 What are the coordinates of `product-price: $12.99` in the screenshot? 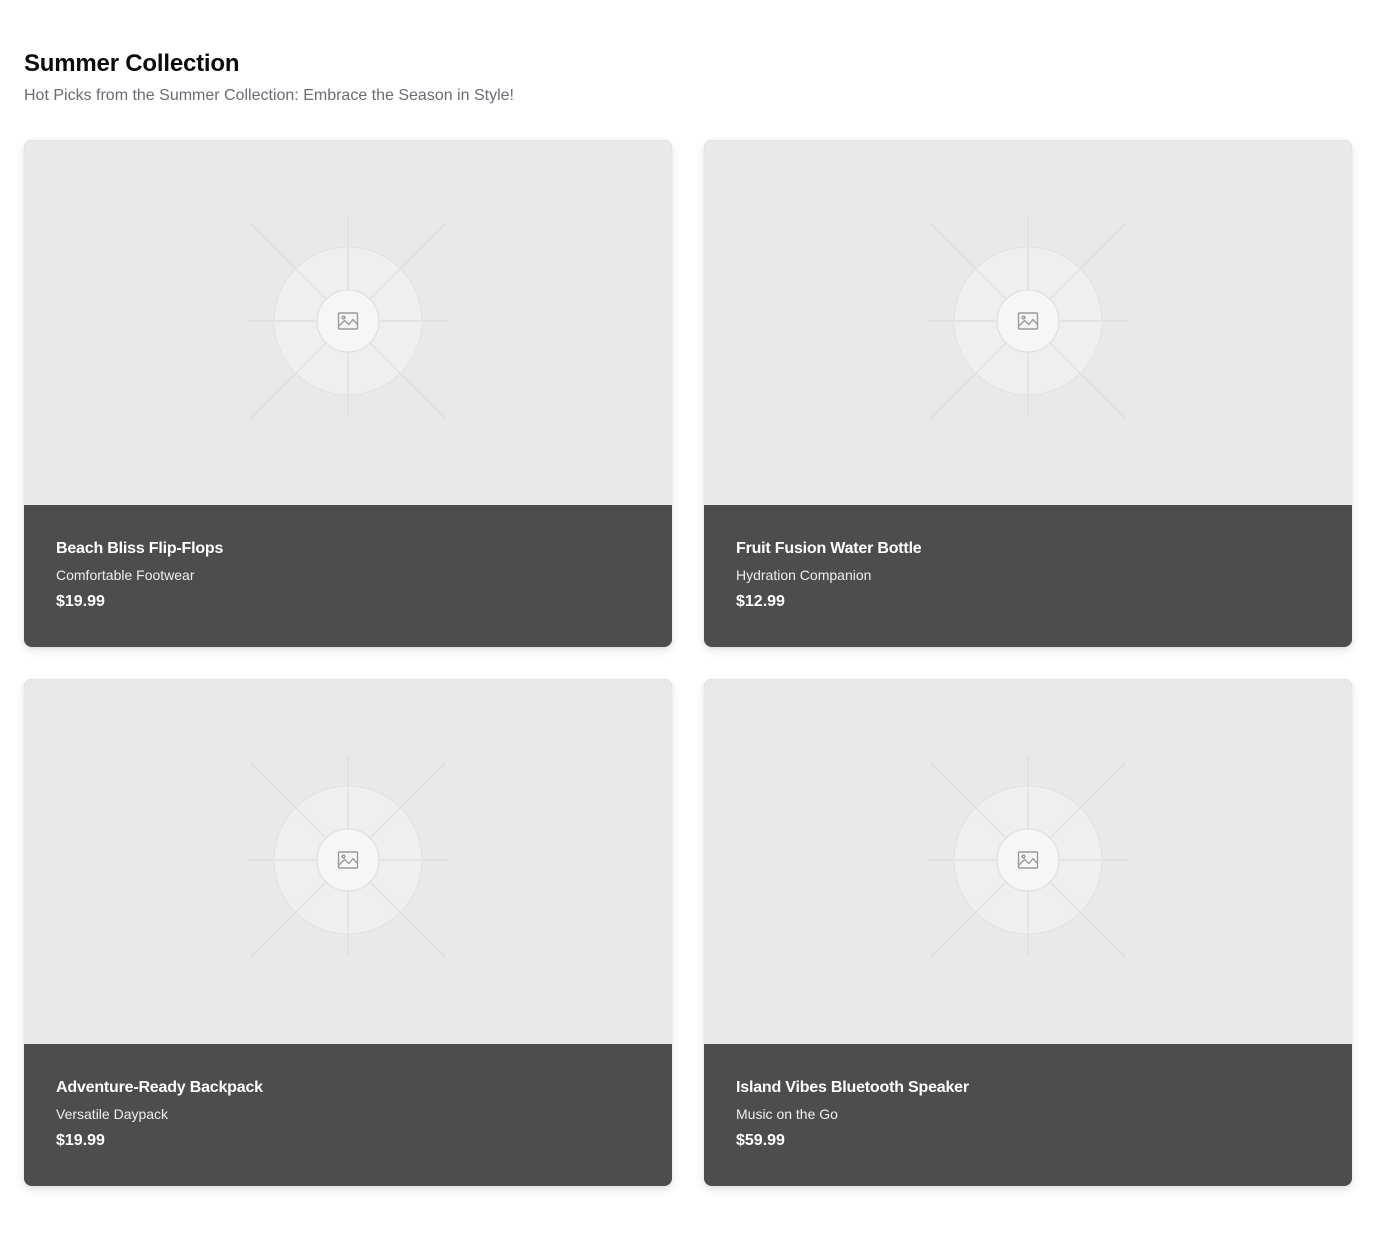 It's located at (760, 601).